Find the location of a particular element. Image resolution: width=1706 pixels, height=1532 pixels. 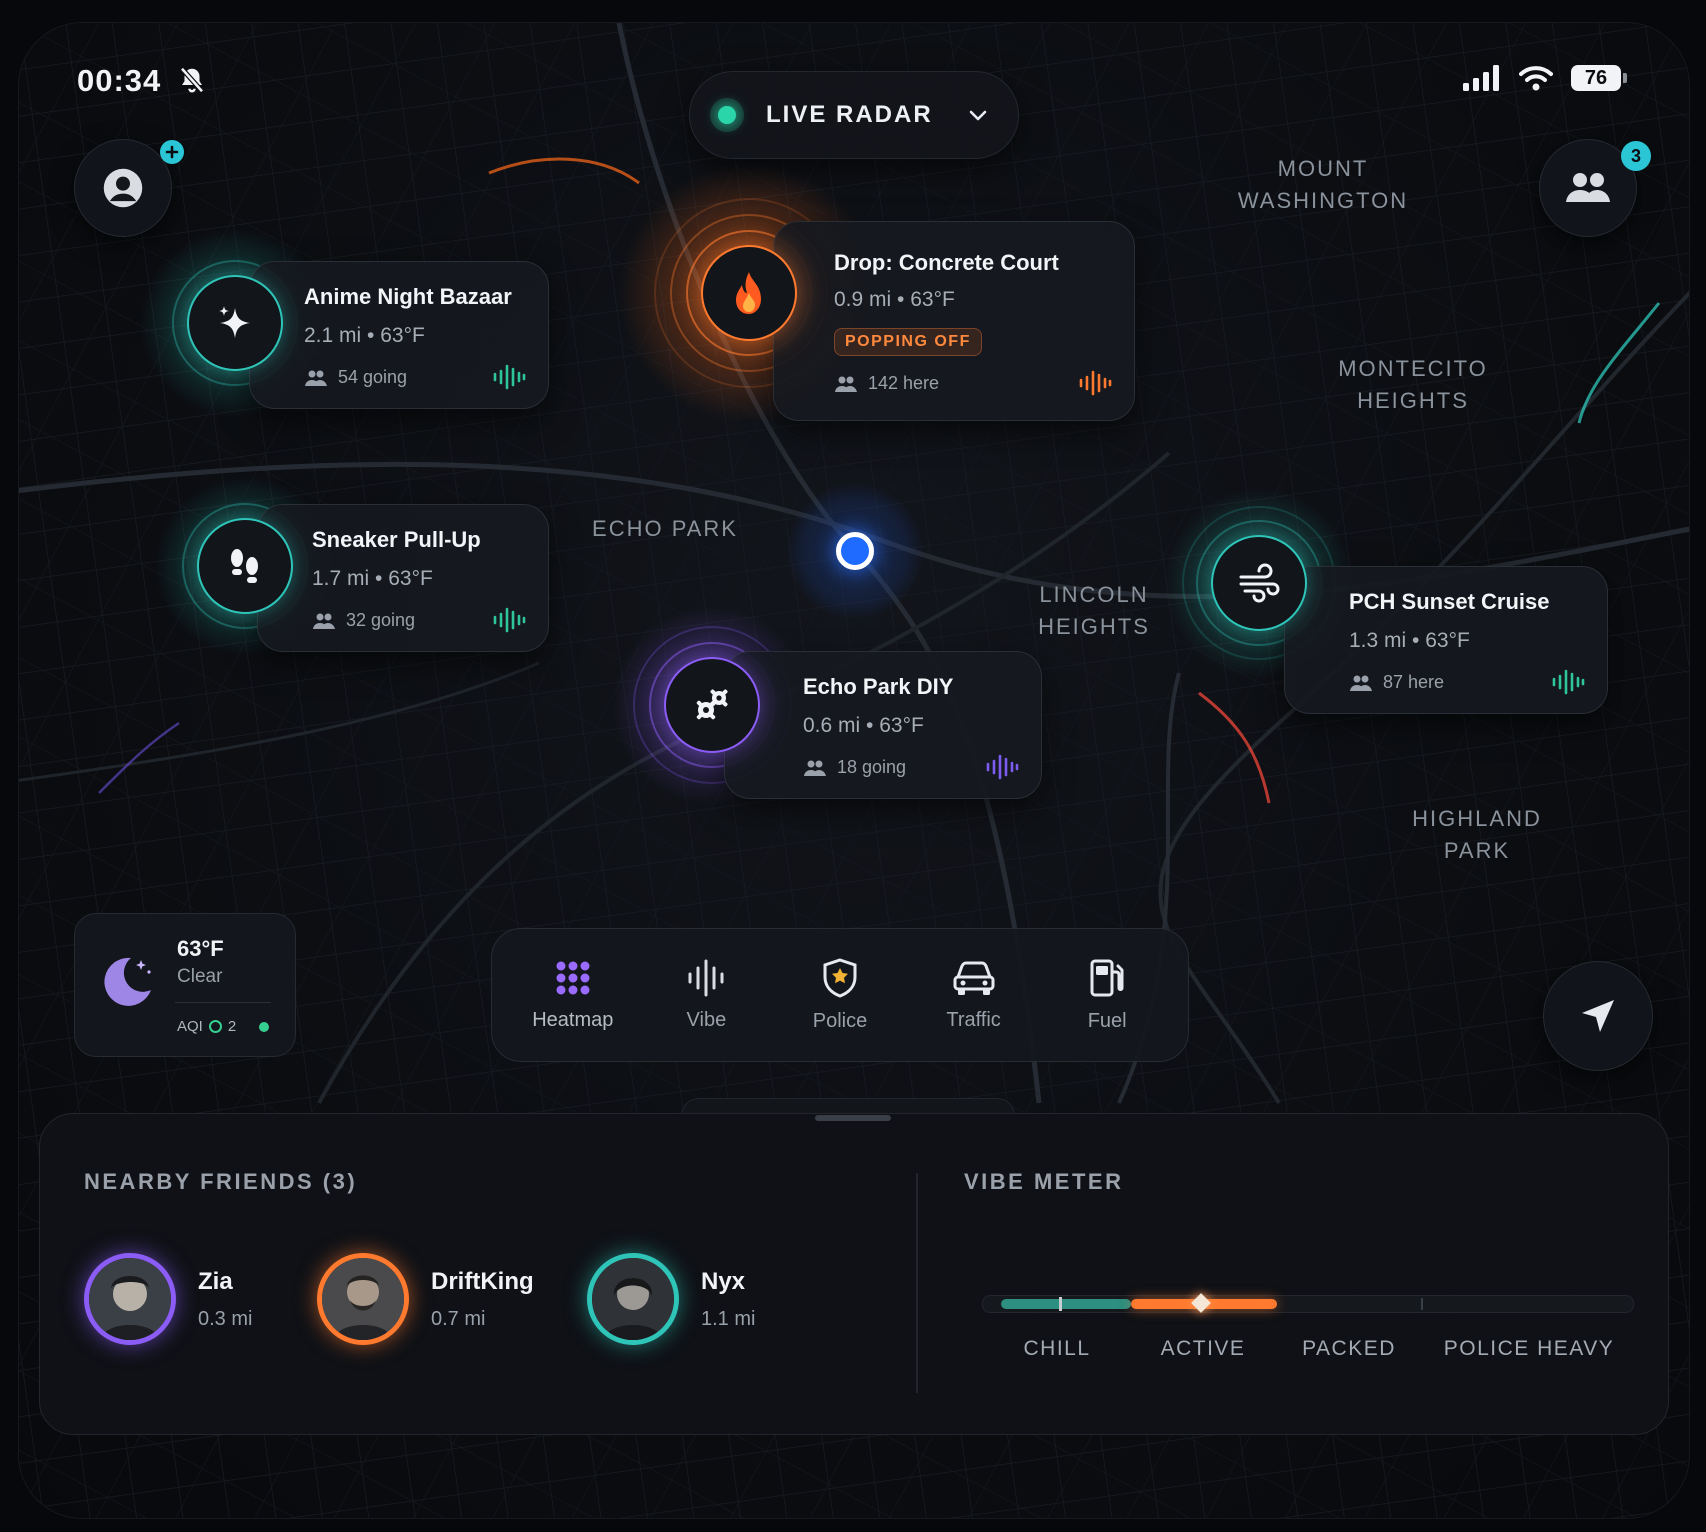

user-location-dot is located at coordinates (855, 551).